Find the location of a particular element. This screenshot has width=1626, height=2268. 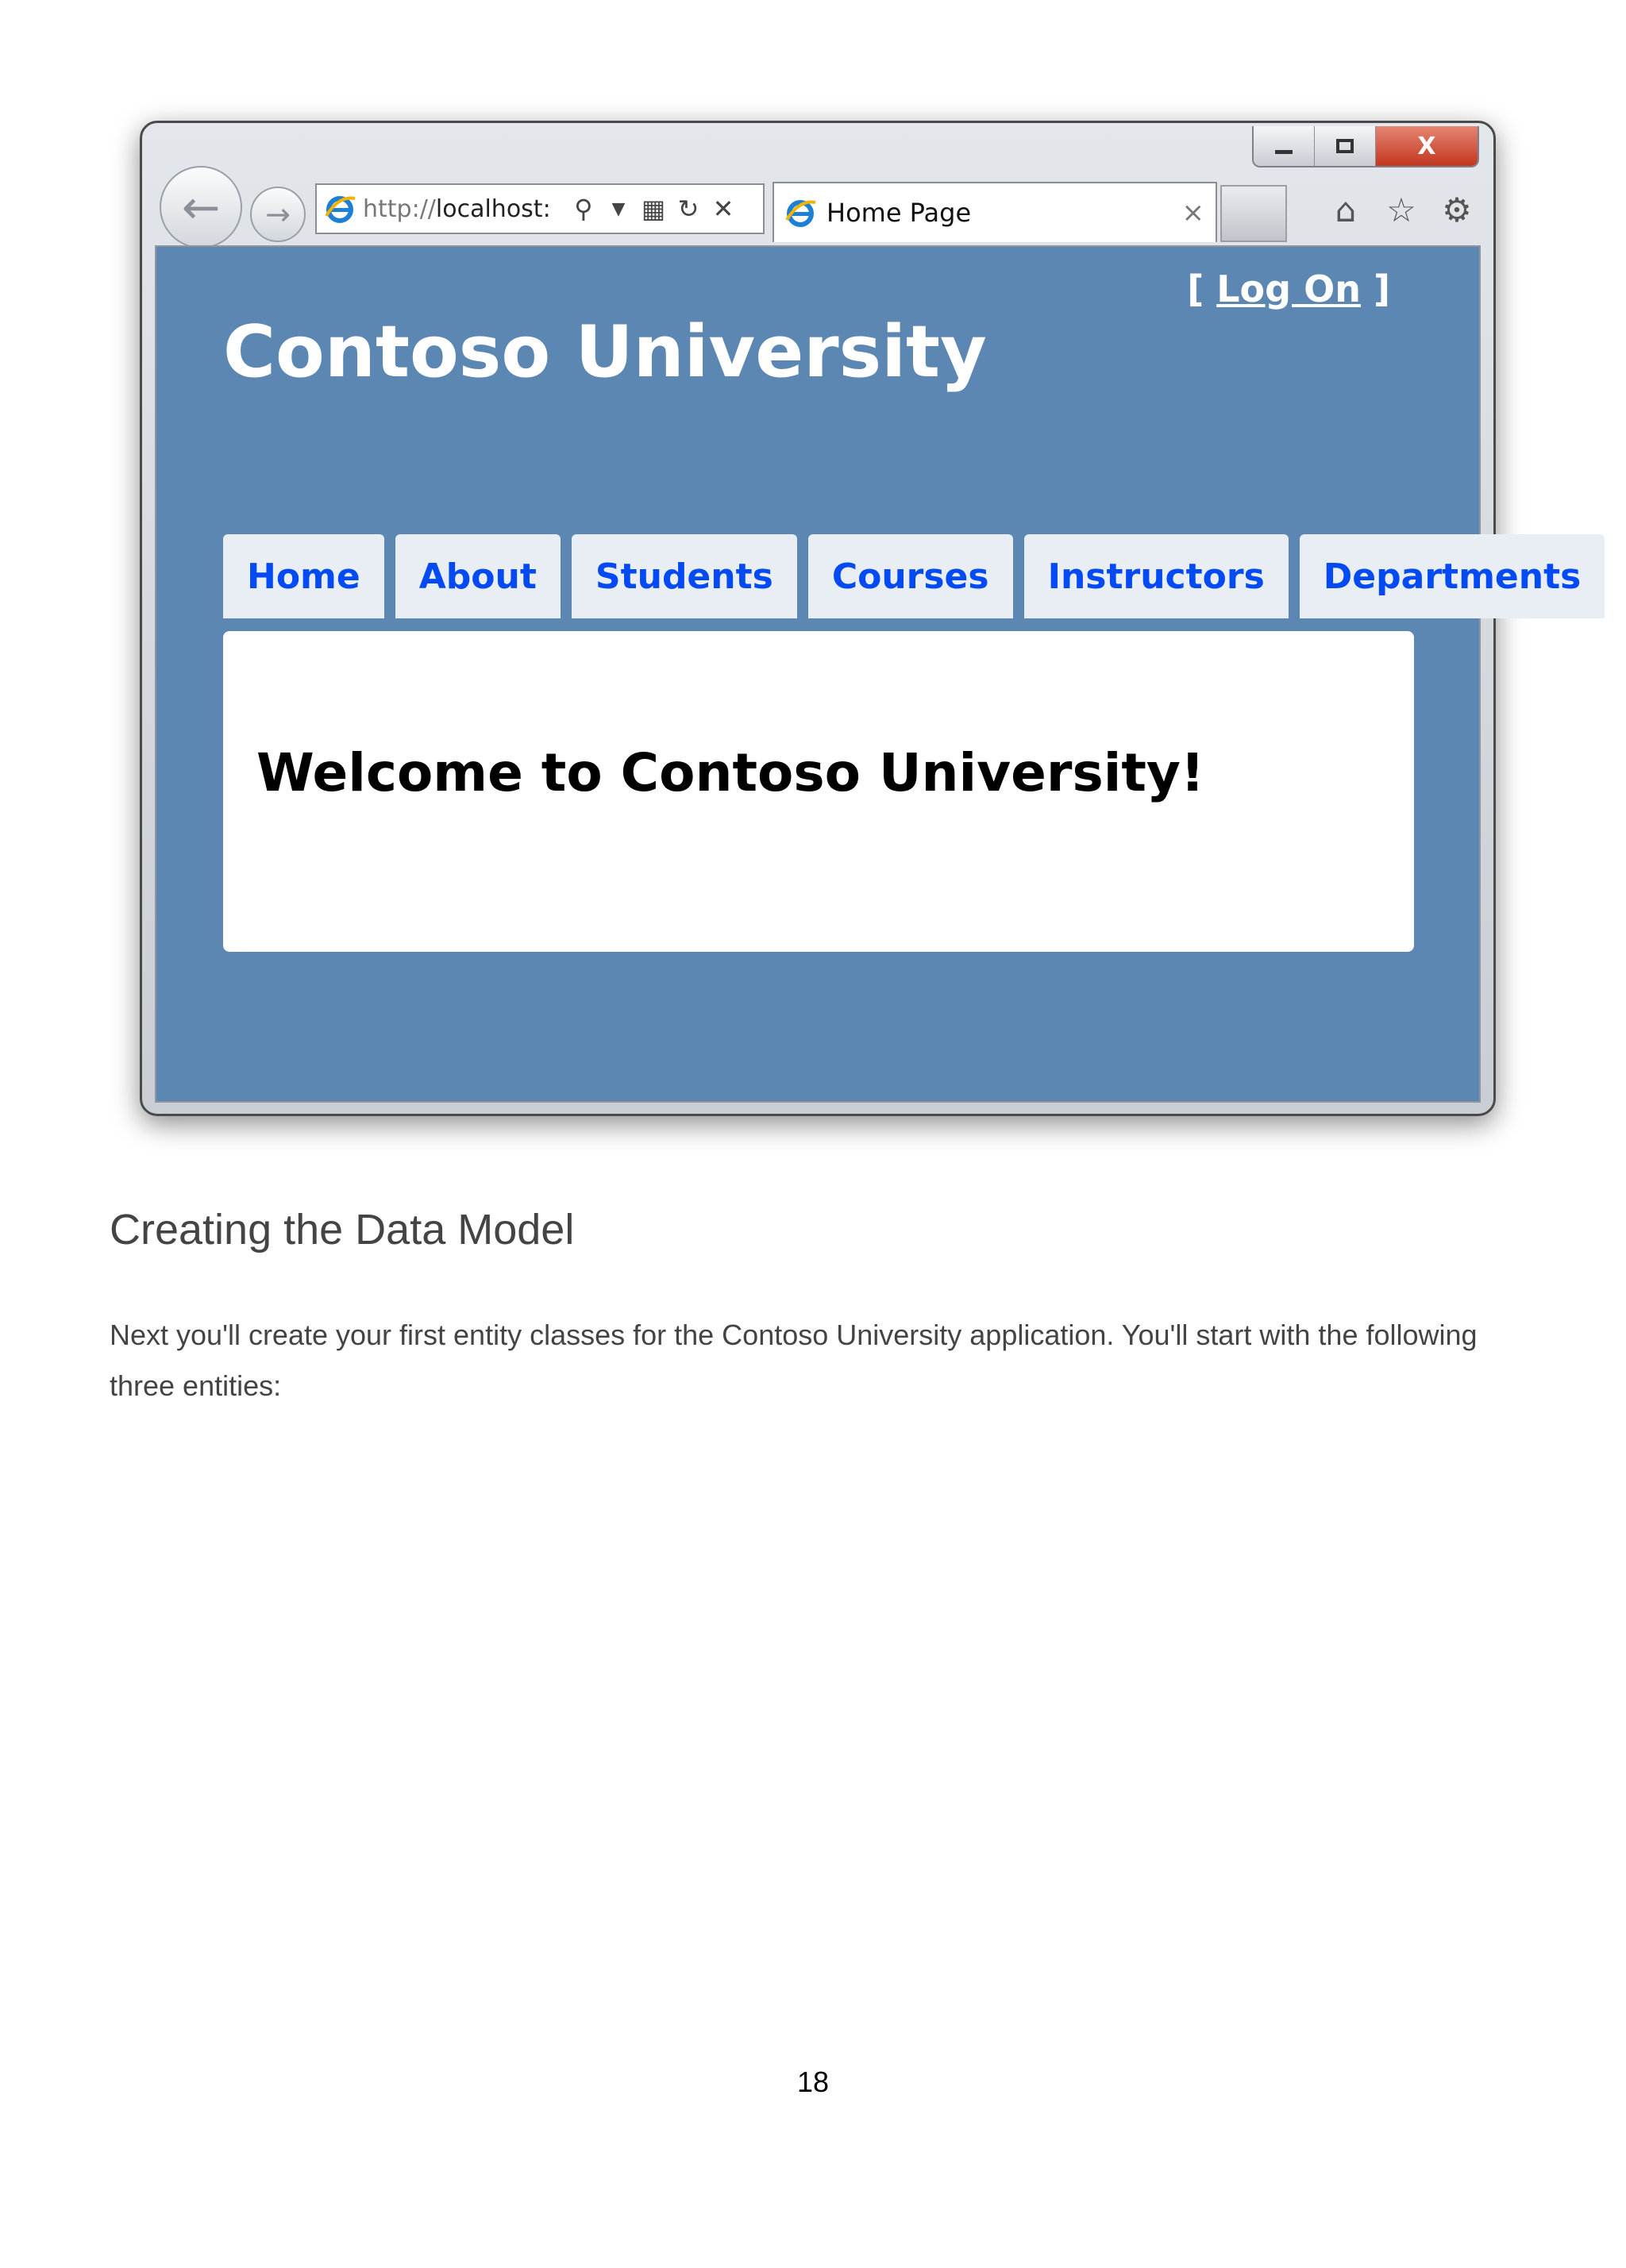

new-tab-button is located at coordinates (1253, 213).